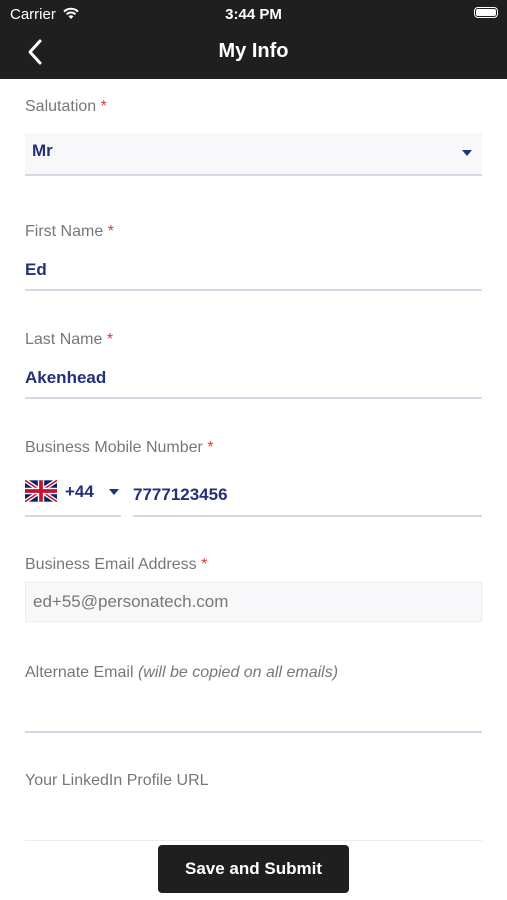 This screenshot has height=900, width=507. Describe the element at coordinates (119, 447) in the screenshot. I see `mobile-label: Business Mobile Number *` at that location.